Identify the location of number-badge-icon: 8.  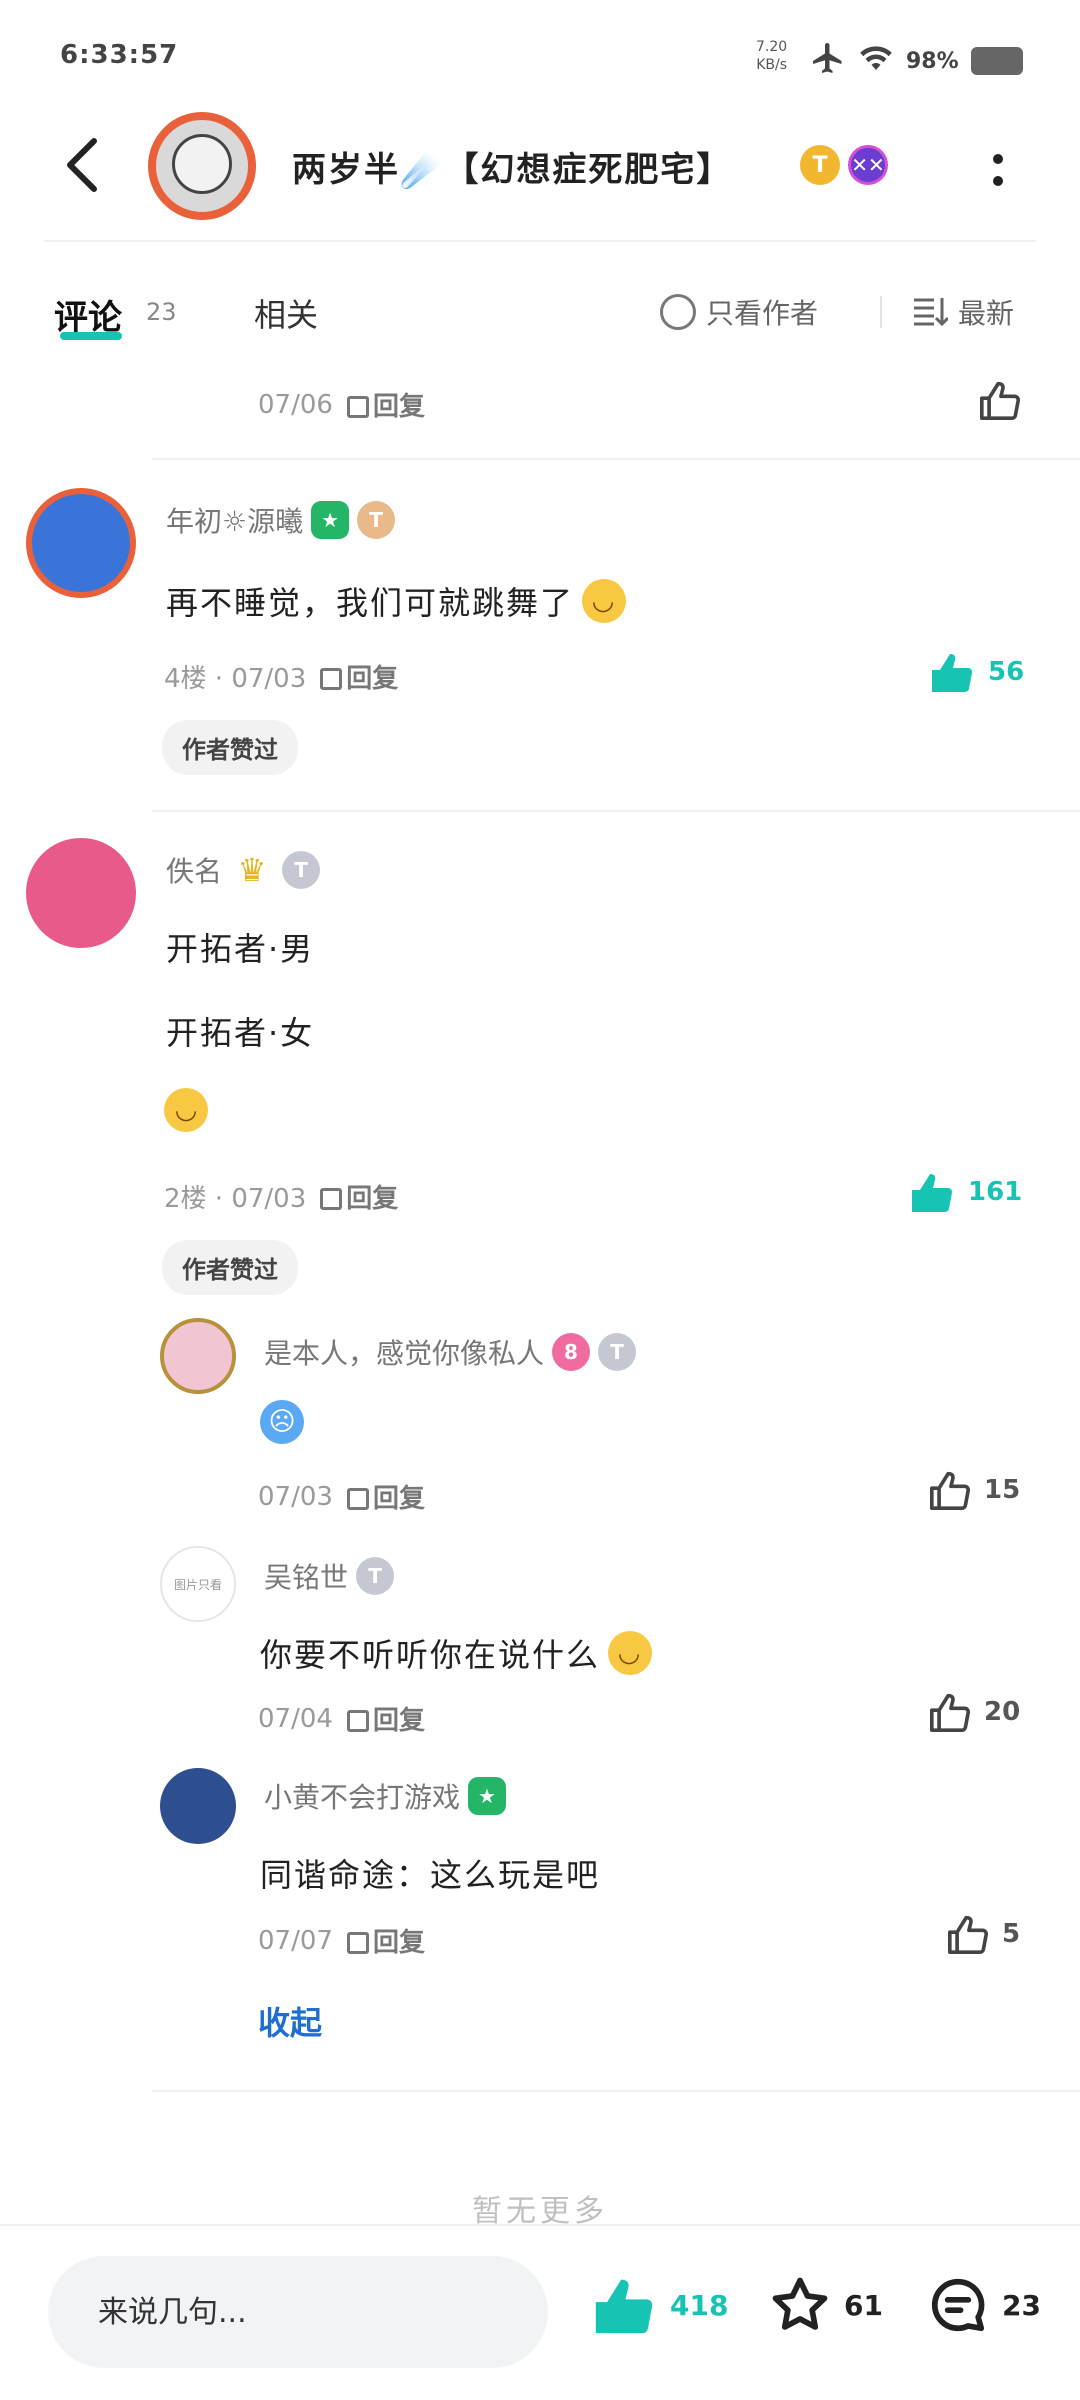
(571, 1352).